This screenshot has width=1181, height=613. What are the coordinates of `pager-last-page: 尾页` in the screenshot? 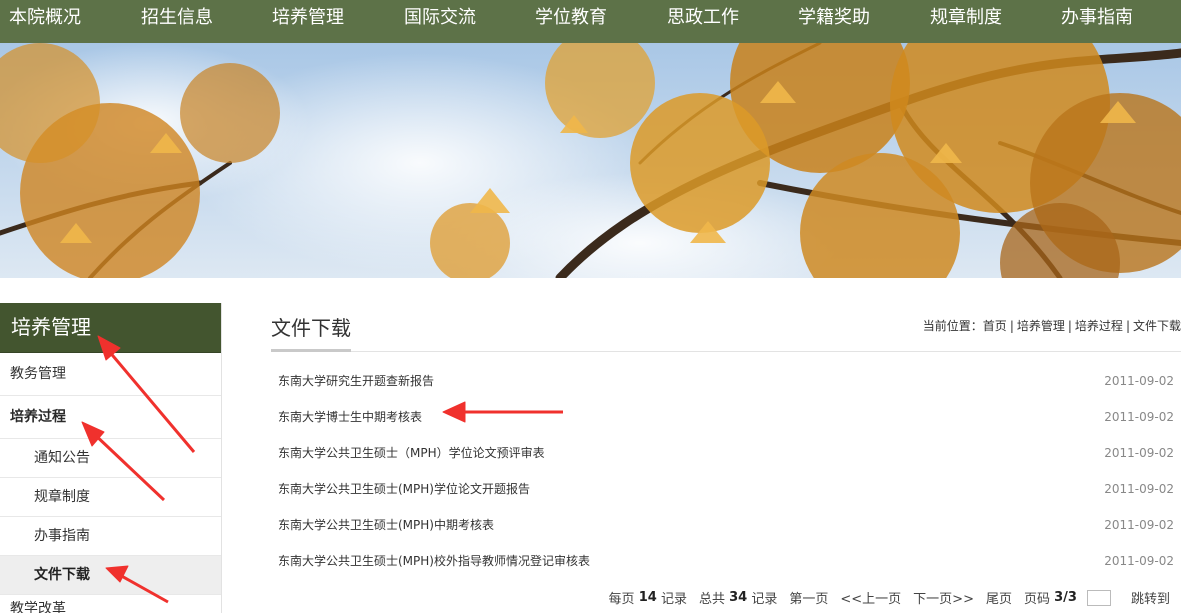 It's located at (999, 597).